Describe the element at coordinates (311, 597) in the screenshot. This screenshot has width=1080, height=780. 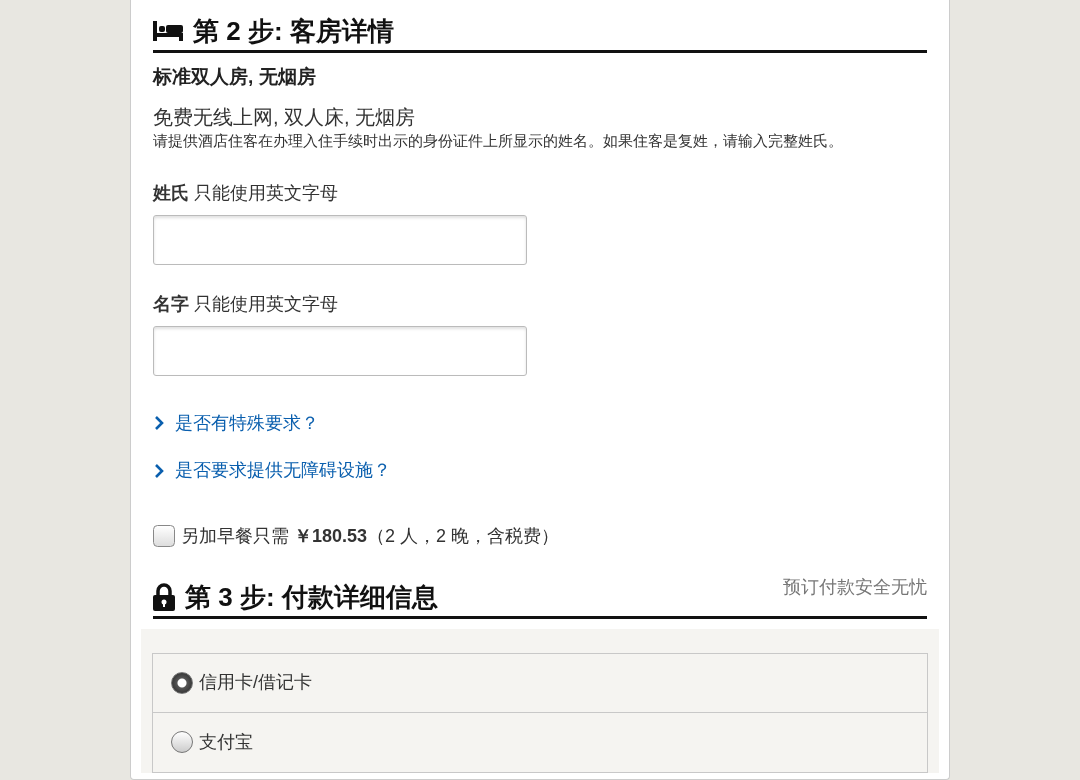
I see `section-title: 第 3 步: 付款详细信息` at that location.